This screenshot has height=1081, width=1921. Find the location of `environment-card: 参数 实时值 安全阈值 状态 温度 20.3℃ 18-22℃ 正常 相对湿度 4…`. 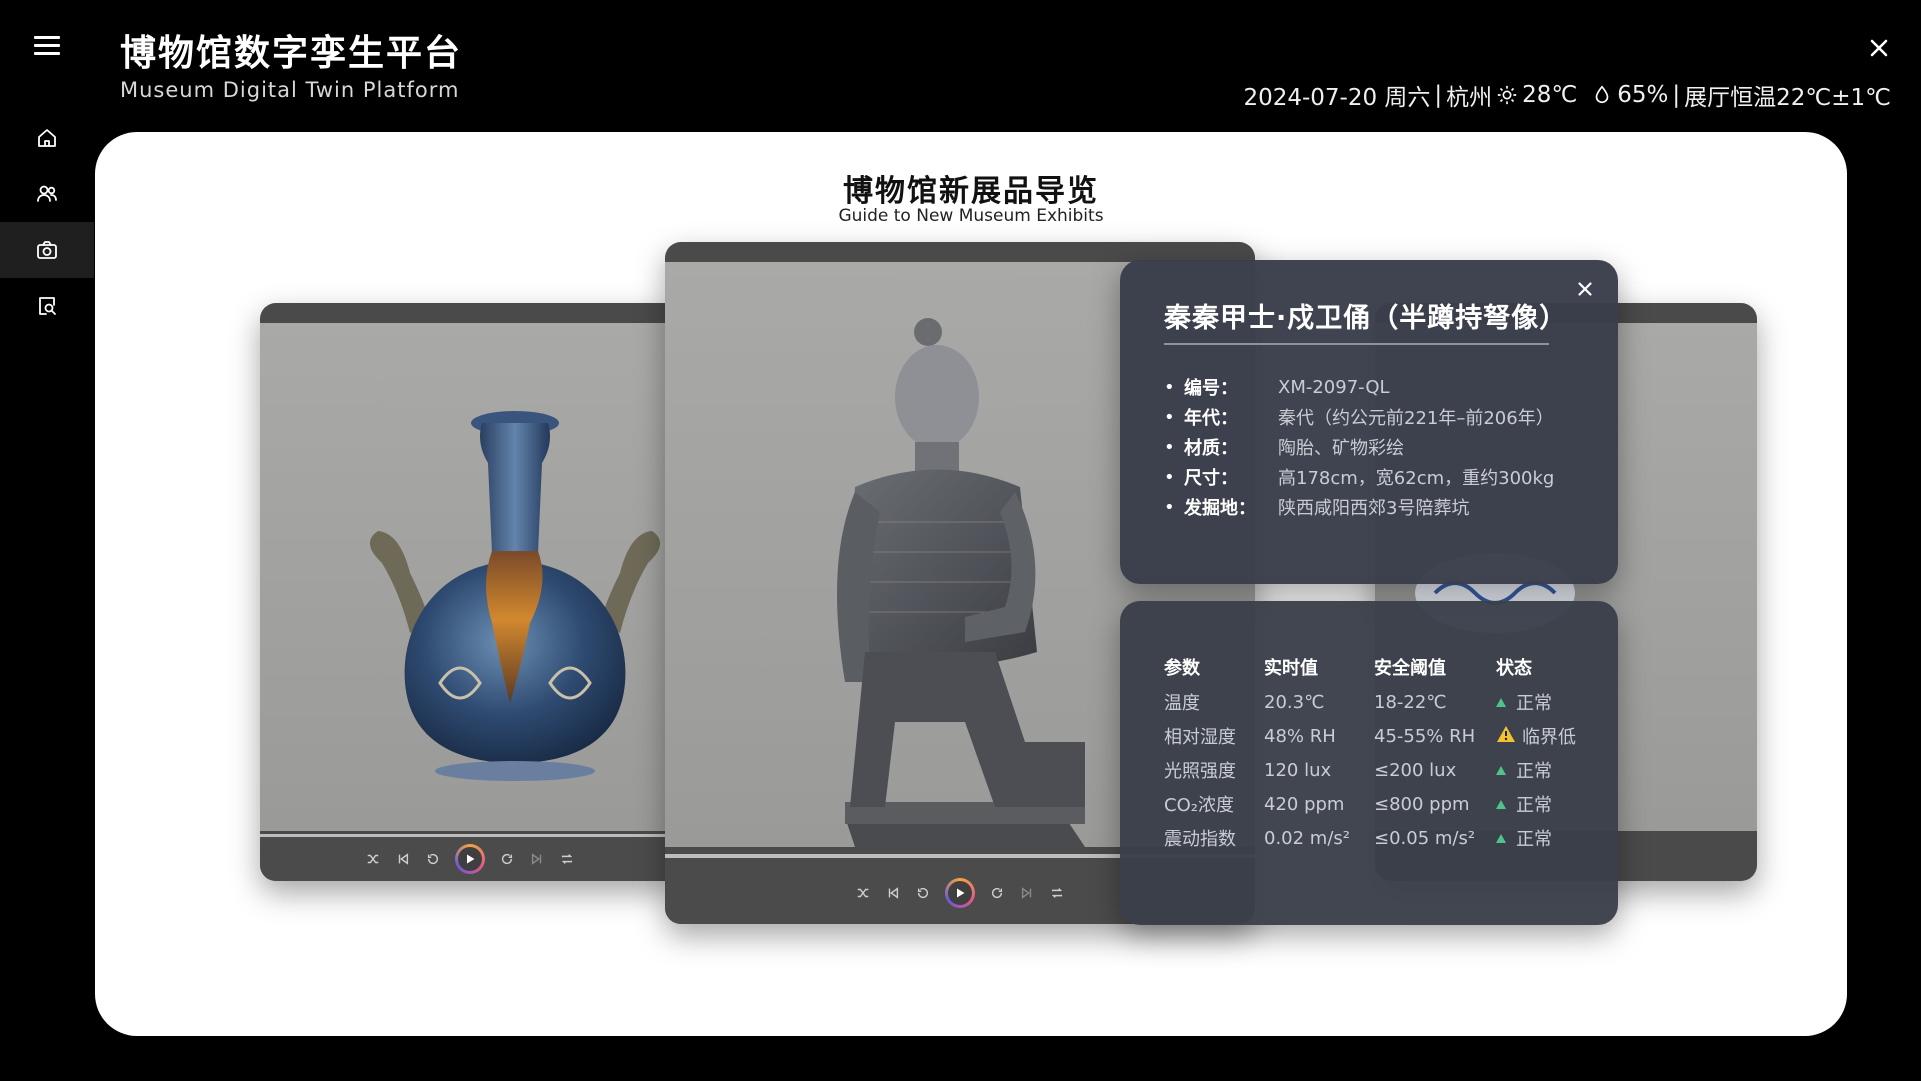

environment-card: 参数 实时值 安全阈值 状态 温度 20.3℃ 18-22℃ 正常 相对湿度 4… is located at coordinates (1369, 763).